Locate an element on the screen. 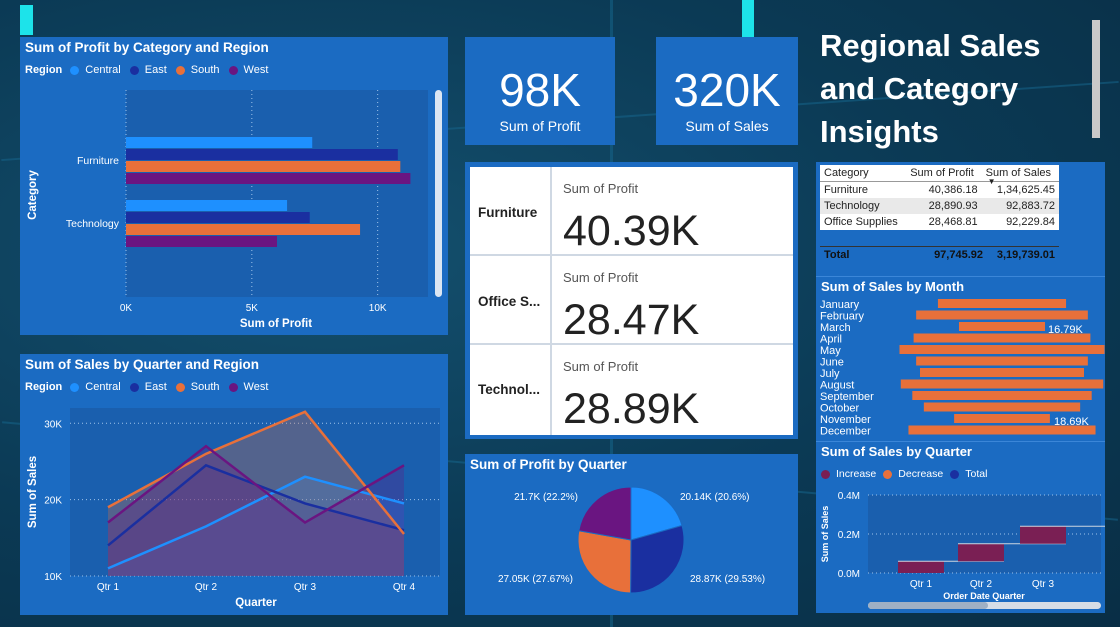 The height and width of the screenshot is (627, 1120). x-tick-label: Qtr 3 is located at coordinates (1043, 584).